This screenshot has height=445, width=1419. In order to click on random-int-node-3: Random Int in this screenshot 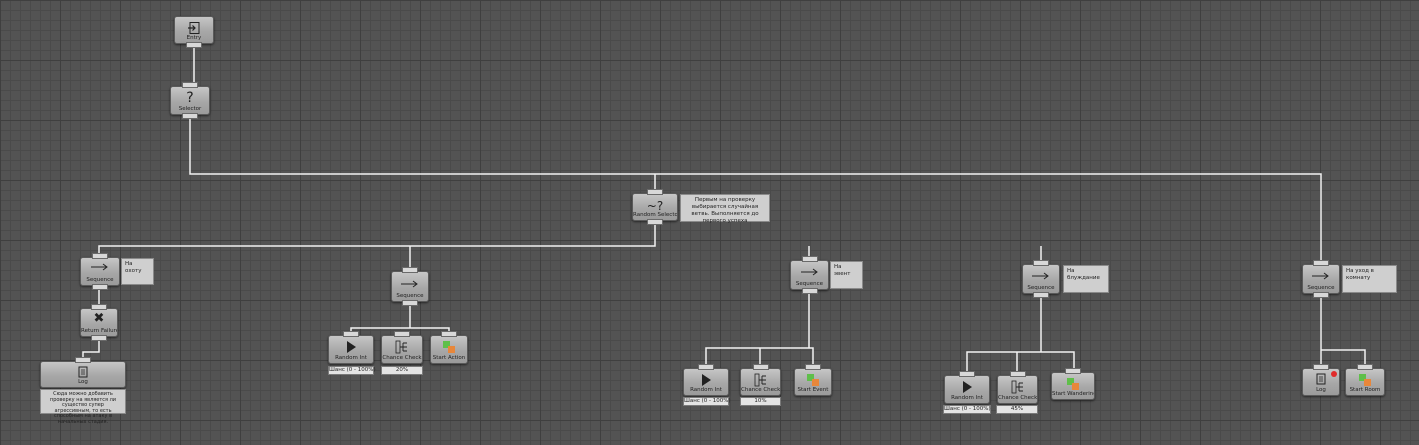, I will do `click(967, 387)`.